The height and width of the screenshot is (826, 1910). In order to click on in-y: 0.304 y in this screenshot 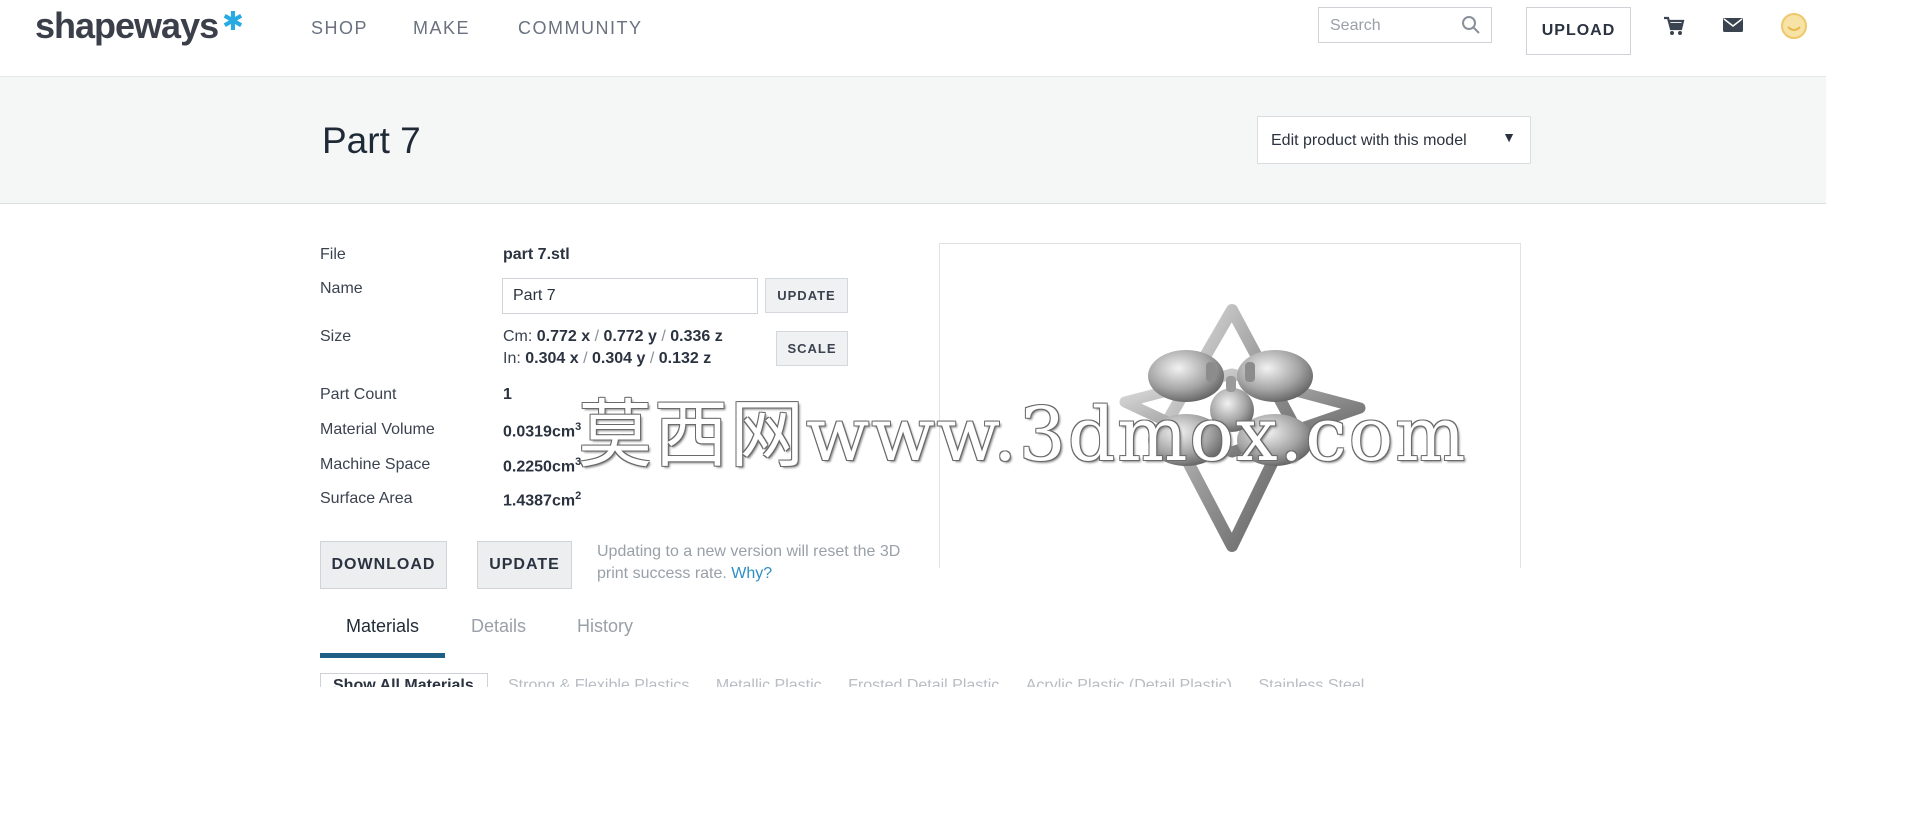, I will do `click(619, 358)`.